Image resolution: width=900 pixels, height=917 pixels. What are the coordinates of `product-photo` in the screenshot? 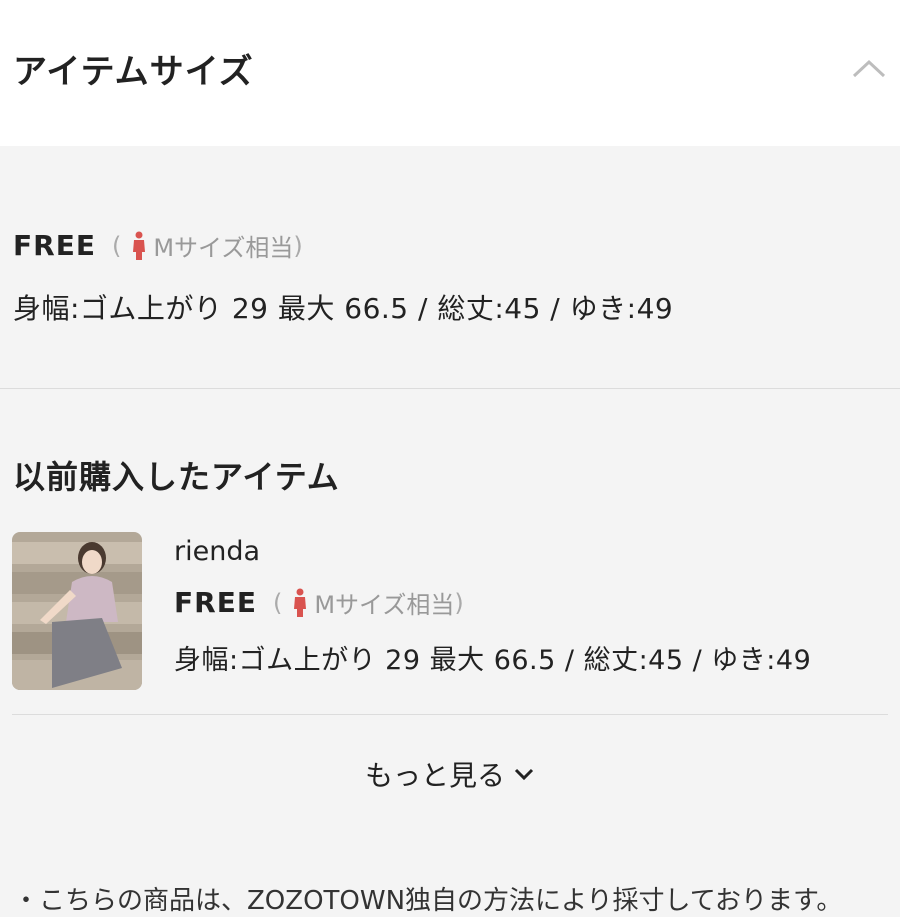 It's located at (77, 611).